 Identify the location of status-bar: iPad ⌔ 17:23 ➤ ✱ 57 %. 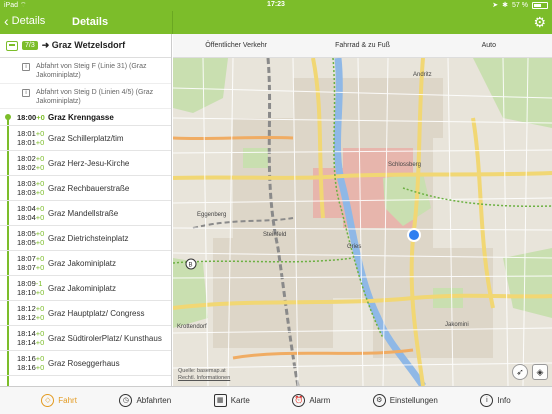
(276, 5).